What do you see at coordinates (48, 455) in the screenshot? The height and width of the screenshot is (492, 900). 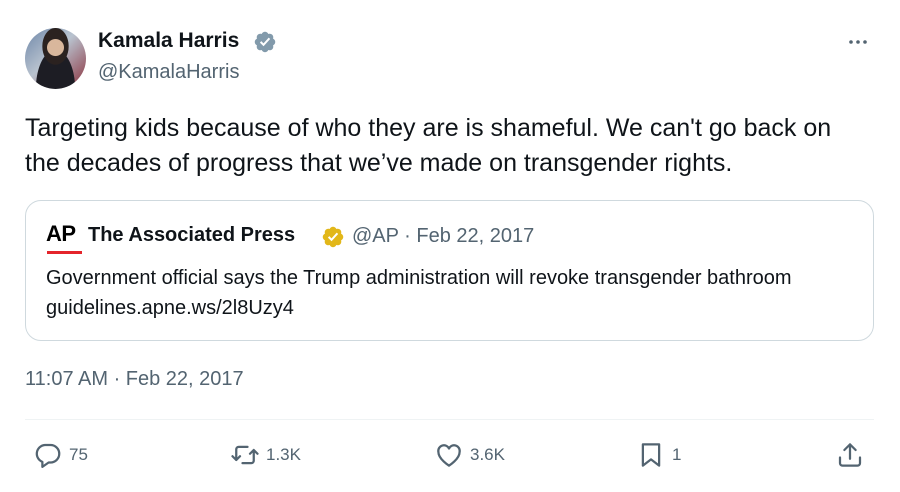 I see `reply-icon` at bounding box center [48, 455].